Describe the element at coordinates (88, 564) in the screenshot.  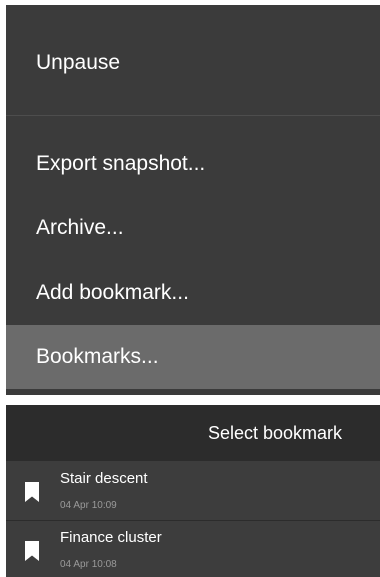
I see `bookmark-date: 04 Apr 10:08` at that location.